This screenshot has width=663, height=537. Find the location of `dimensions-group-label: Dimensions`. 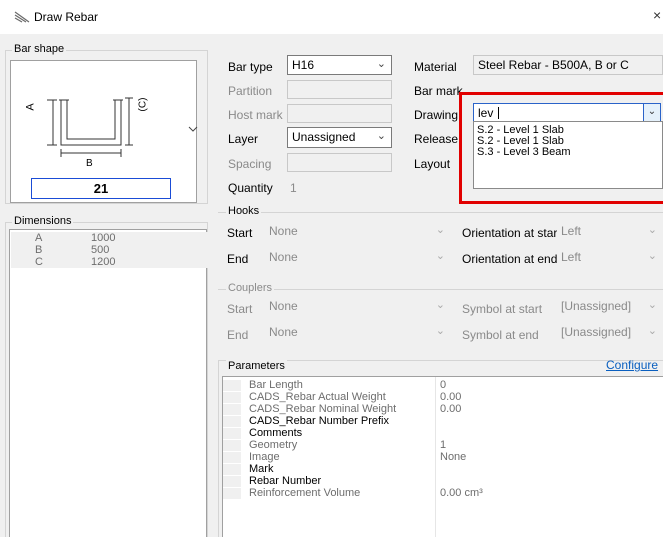

dimensions-group-label: Dimensions is located at coordinates (43, 221).